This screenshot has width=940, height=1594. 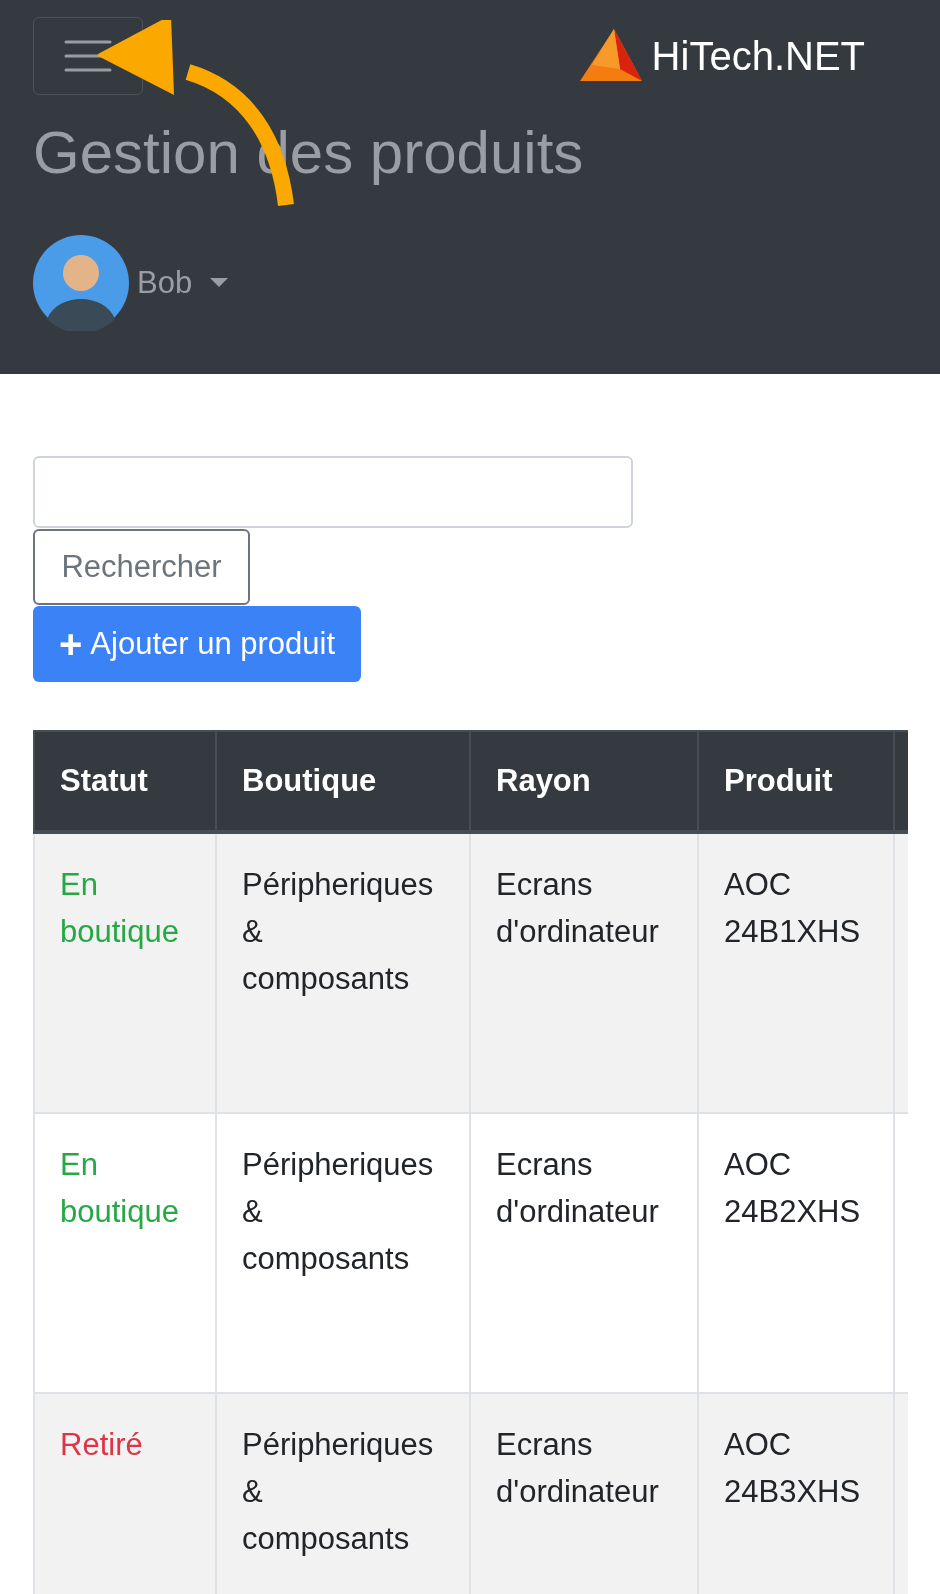 I want to click on column-header: Statut, so click(x=125, y=781).